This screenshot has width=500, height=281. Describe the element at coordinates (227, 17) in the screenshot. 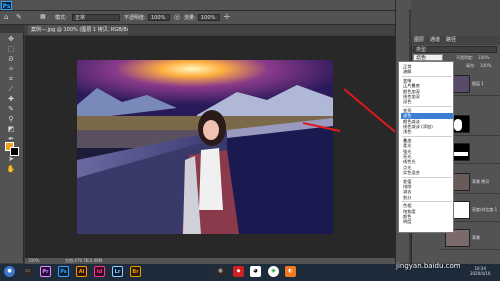

I see `airbrush-icon: ✢` at that location.